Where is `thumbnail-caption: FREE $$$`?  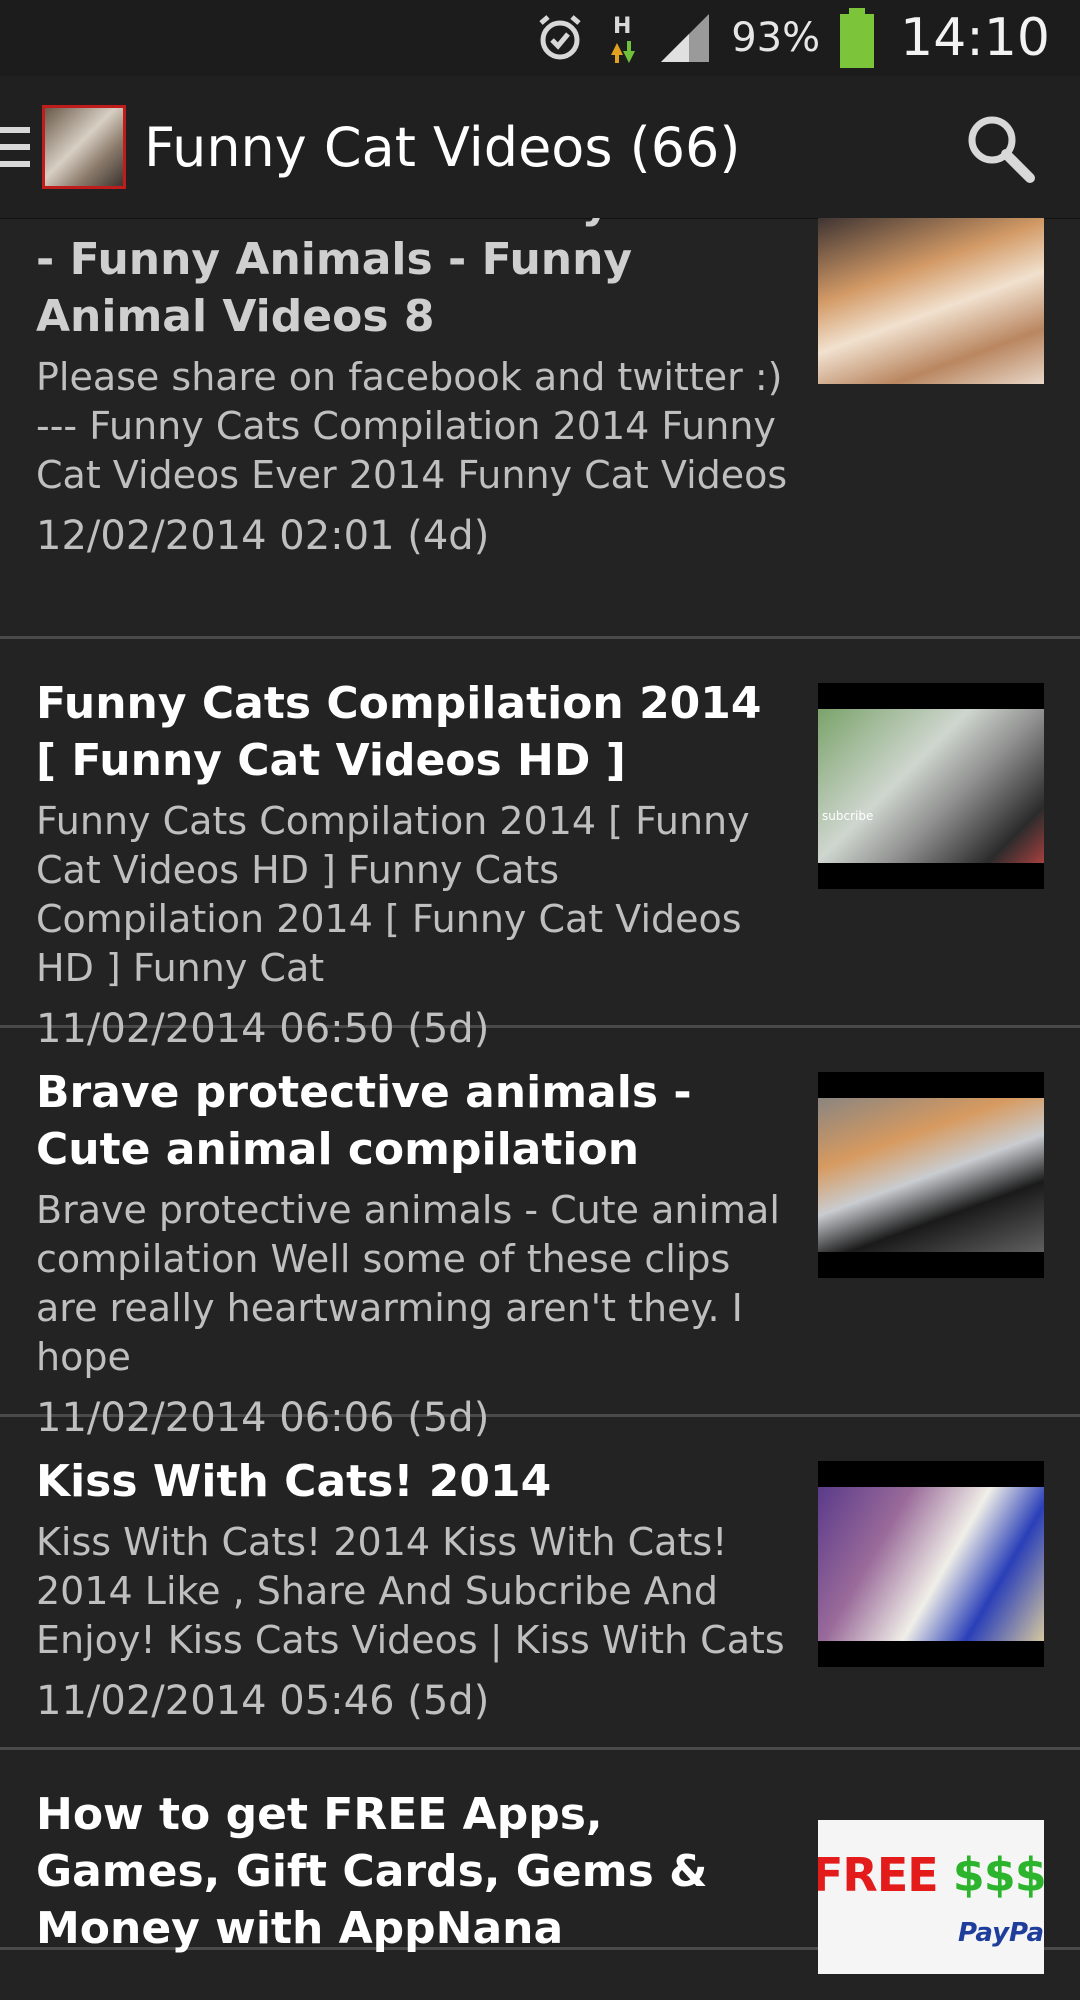 thumbnail-caption: FREE $$$ is located at coordinates (931, 1875).